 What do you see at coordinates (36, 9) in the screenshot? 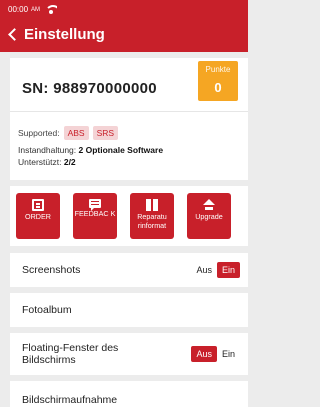
I see `status-ampm: AM` at bounding box center [36, 9].